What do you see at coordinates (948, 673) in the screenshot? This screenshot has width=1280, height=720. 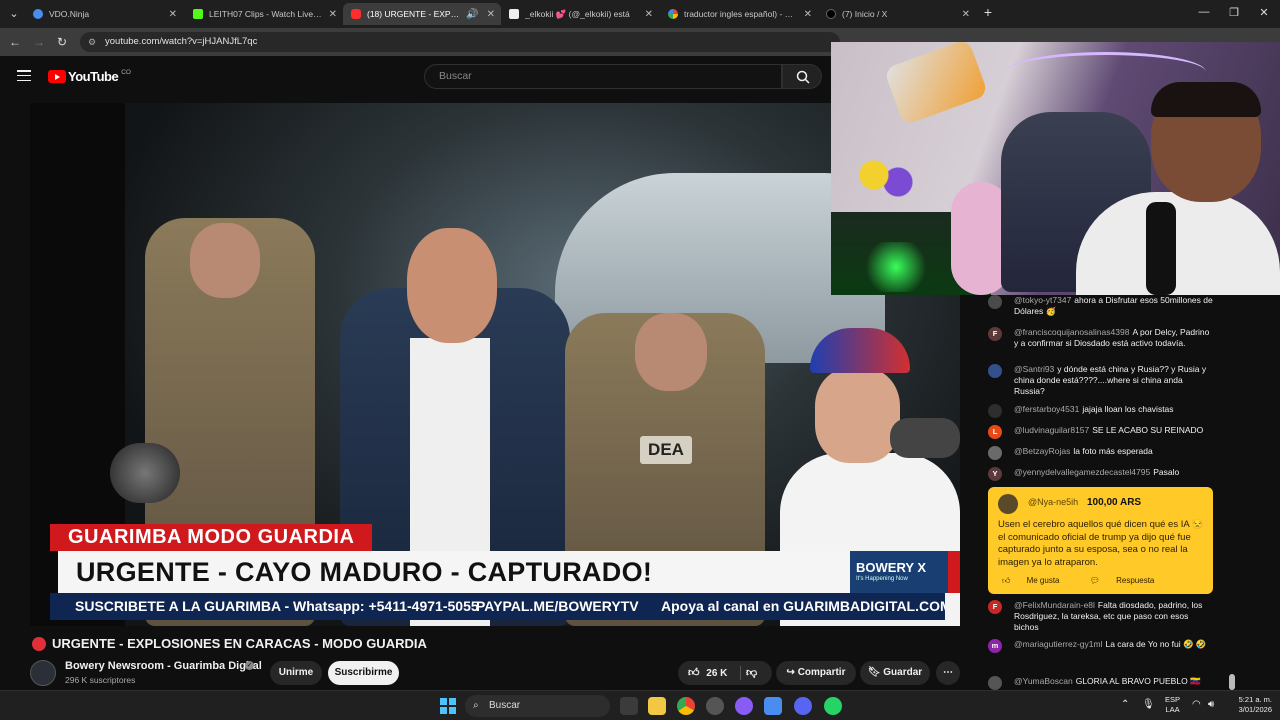 I see `more-actions-button: ⋯` at bounding box center [948, 673].